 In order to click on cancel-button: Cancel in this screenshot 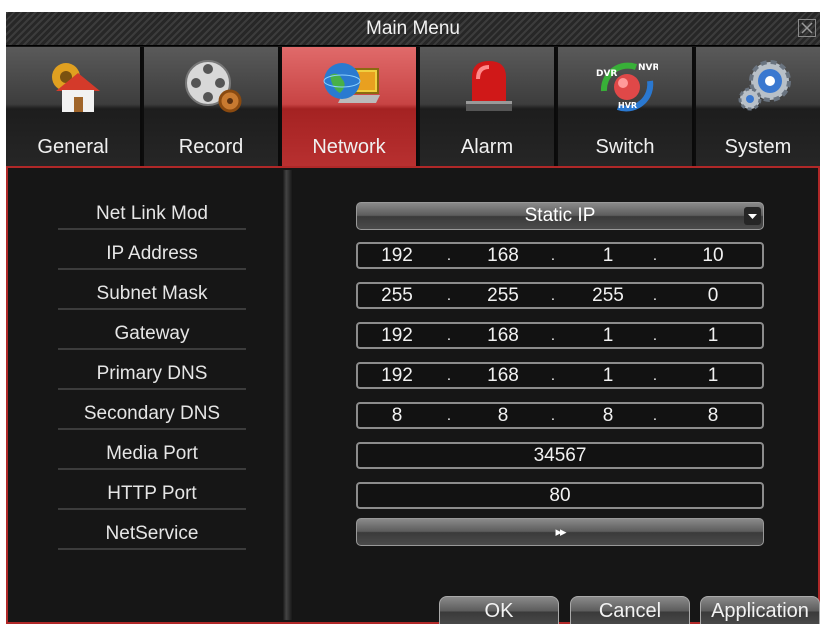, I will do `click(630, 610)`.